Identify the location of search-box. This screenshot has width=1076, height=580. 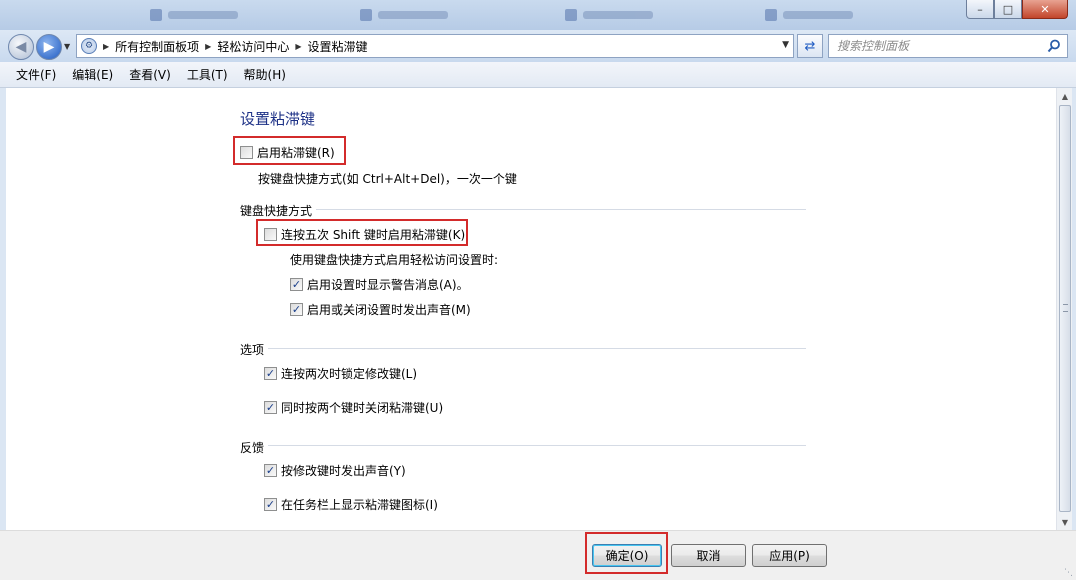
(948, 46).